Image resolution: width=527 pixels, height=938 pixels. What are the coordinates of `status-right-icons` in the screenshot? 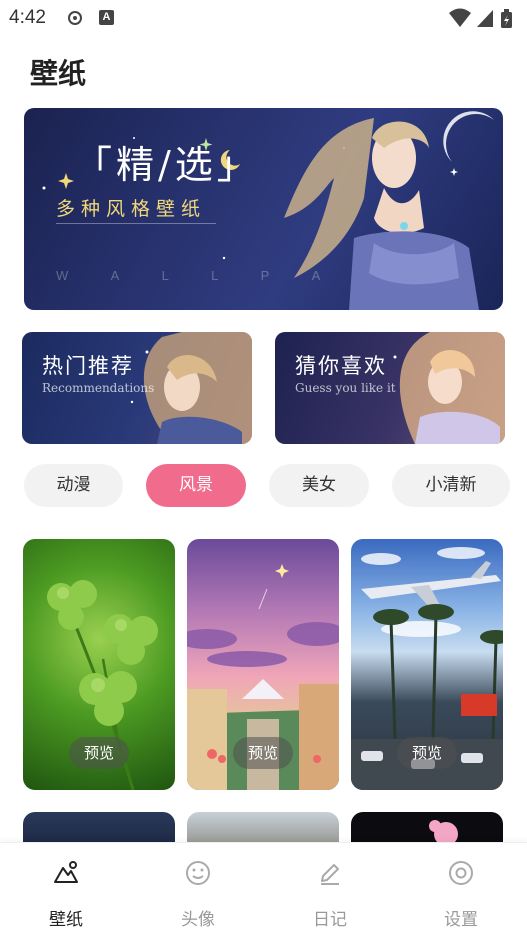 It's located at (480, 18).